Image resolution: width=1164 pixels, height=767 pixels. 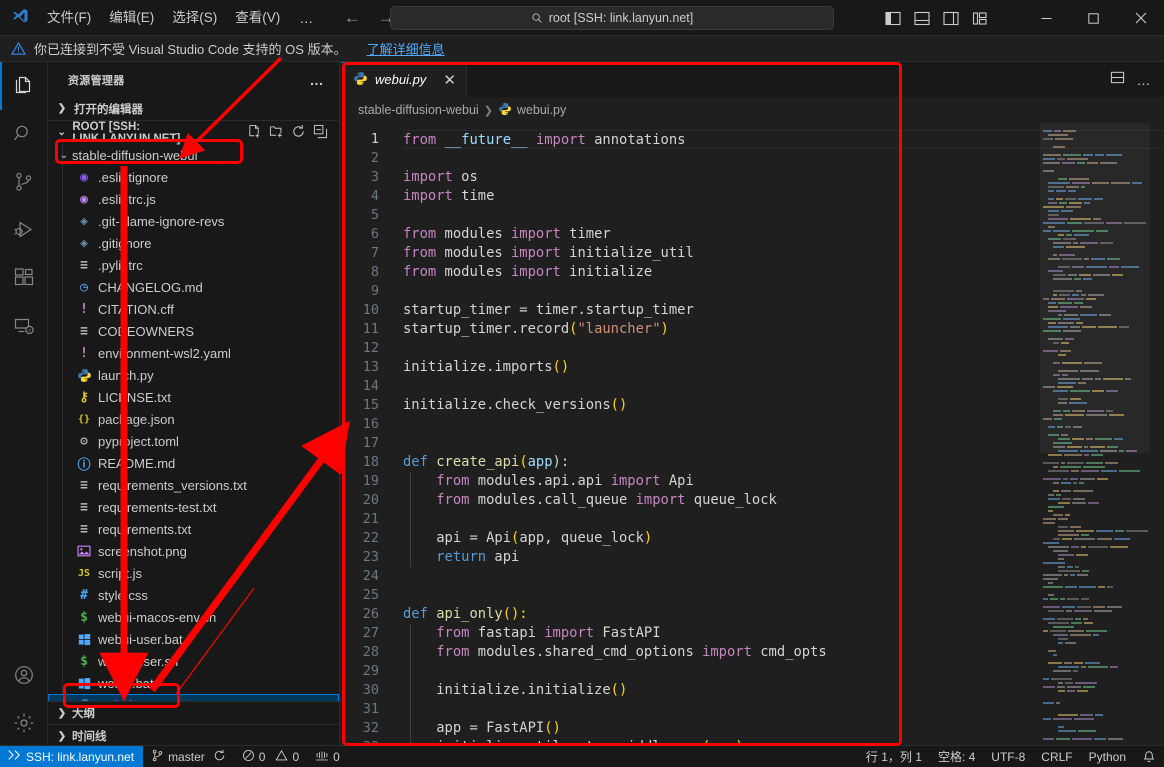 I want to click on tree-file-webui-macos-env-sh: $ webui-macos-env.sh, so click(x=193, y=617).